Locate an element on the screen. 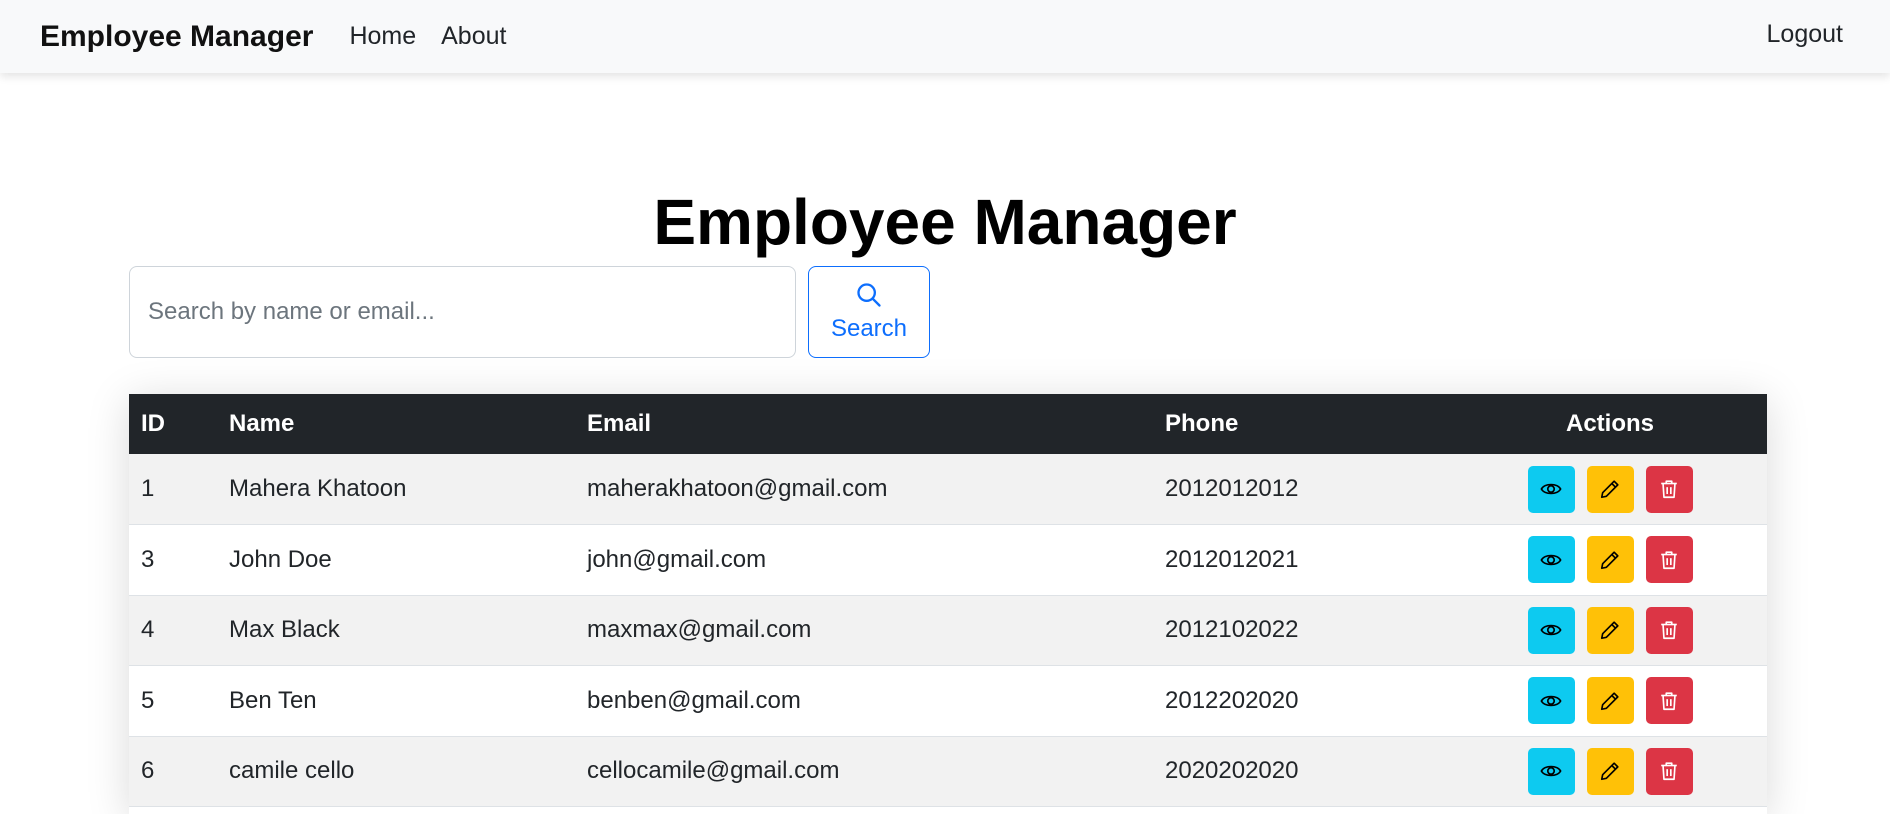 The width and height of the screenshot is (1890, 814). table-row: 5 Ben Ten benben@gmail.com 2012202020 is located at coordinates (948, 701).